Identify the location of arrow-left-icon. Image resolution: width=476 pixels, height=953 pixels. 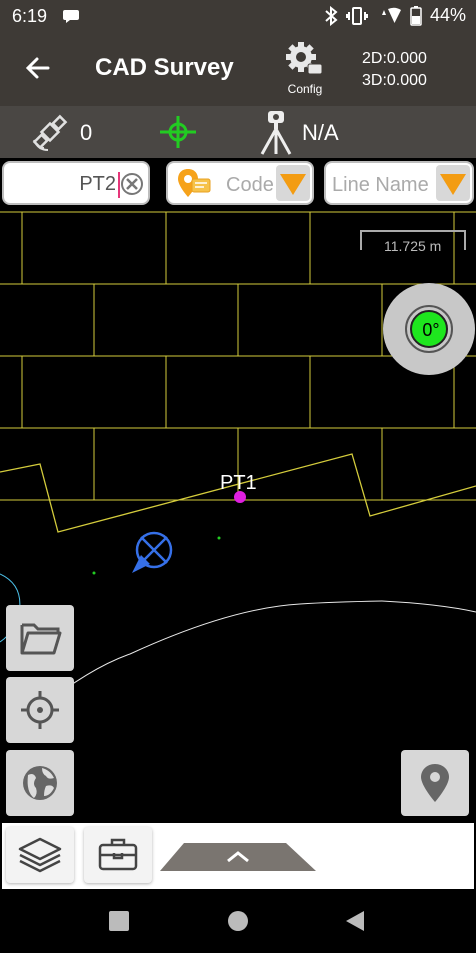
(37, 68).